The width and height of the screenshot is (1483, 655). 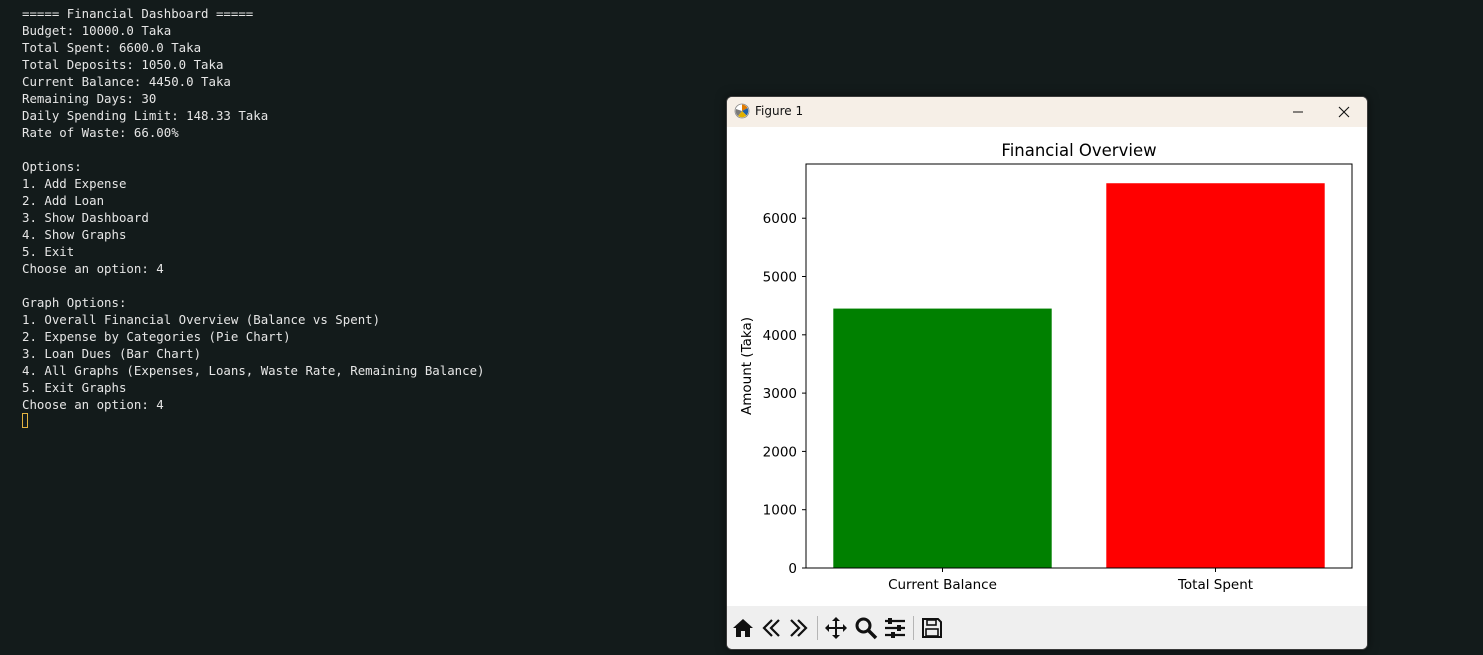 I want to click on configure-subplots-button, so click(x=895, y=628).